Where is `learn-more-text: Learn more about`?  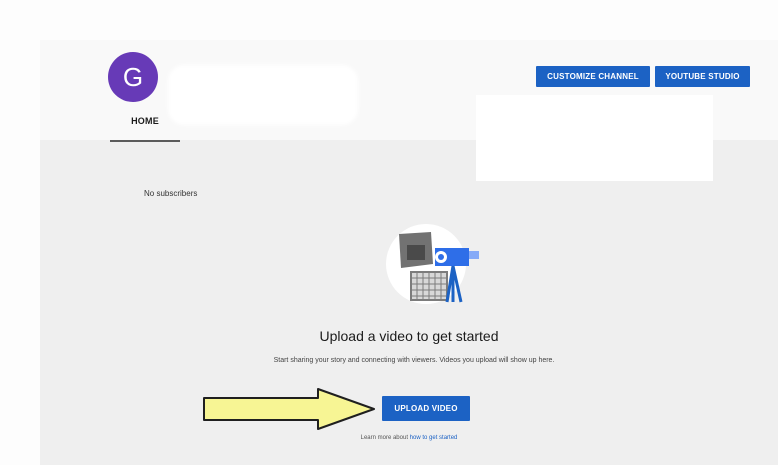 learn-more-text: Learn more about is located at coordinates (384, 438).